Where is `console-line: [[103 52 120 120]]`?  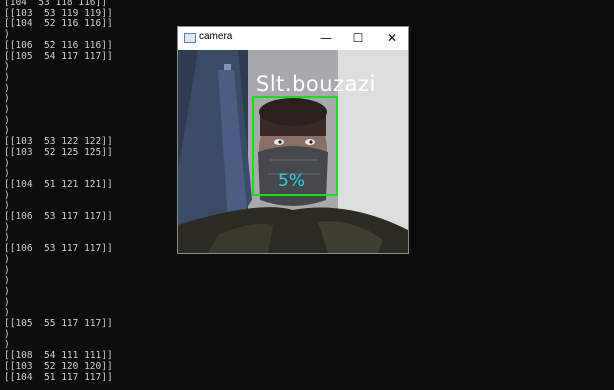 console-line: [[103 52 120 120]] is located at coordinates (58, 366).